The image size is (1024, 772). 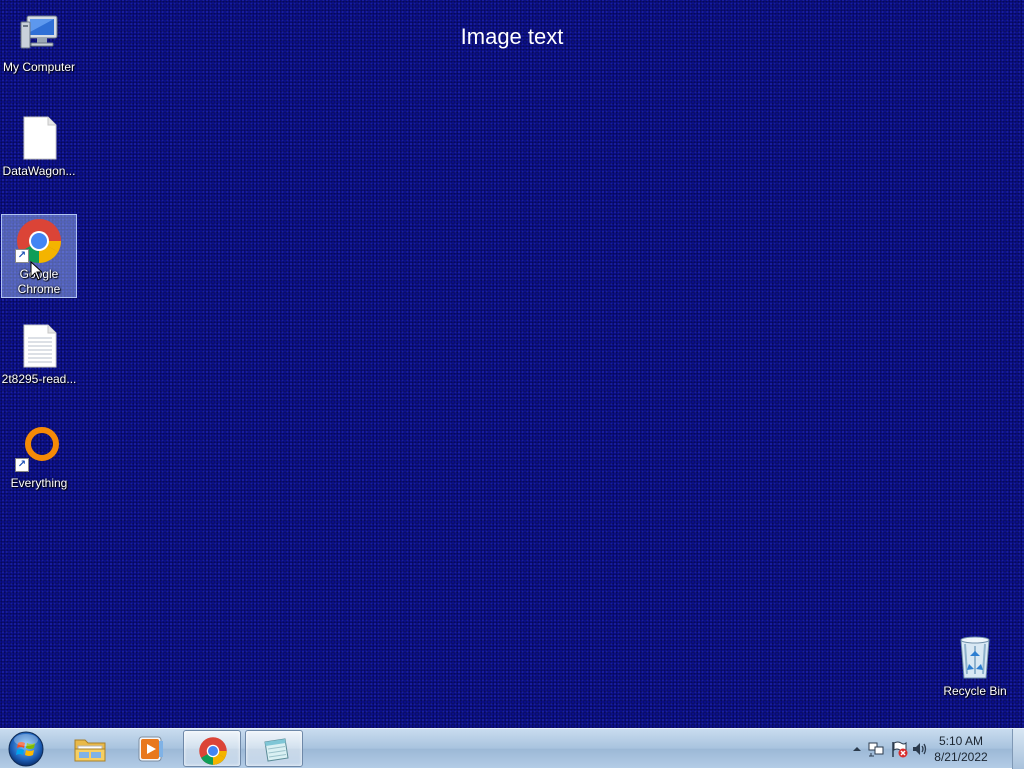 I want to click on taskbar-button-file-explorer, so click(x=89, y=748).